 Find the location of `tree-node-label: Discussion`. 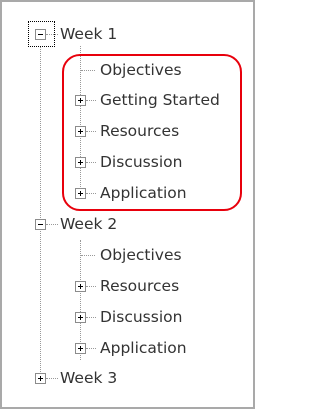

tree-node-label: Discussion is located at coordinates (141, 317).